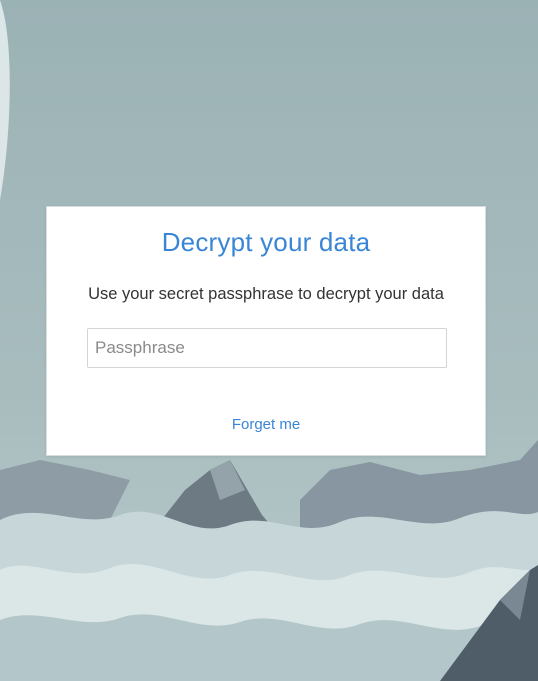 The image size is (538, 681). I want to click on passphrase-input, so click(267, 348).